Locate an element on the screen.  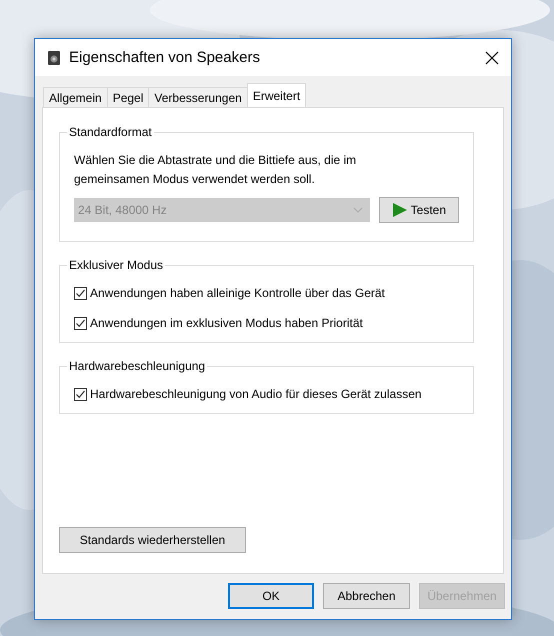
checkbox-label: Hardwarebeschleunigung von Audio für dieses Gerät zulassen is located at coordinates (256, 394).